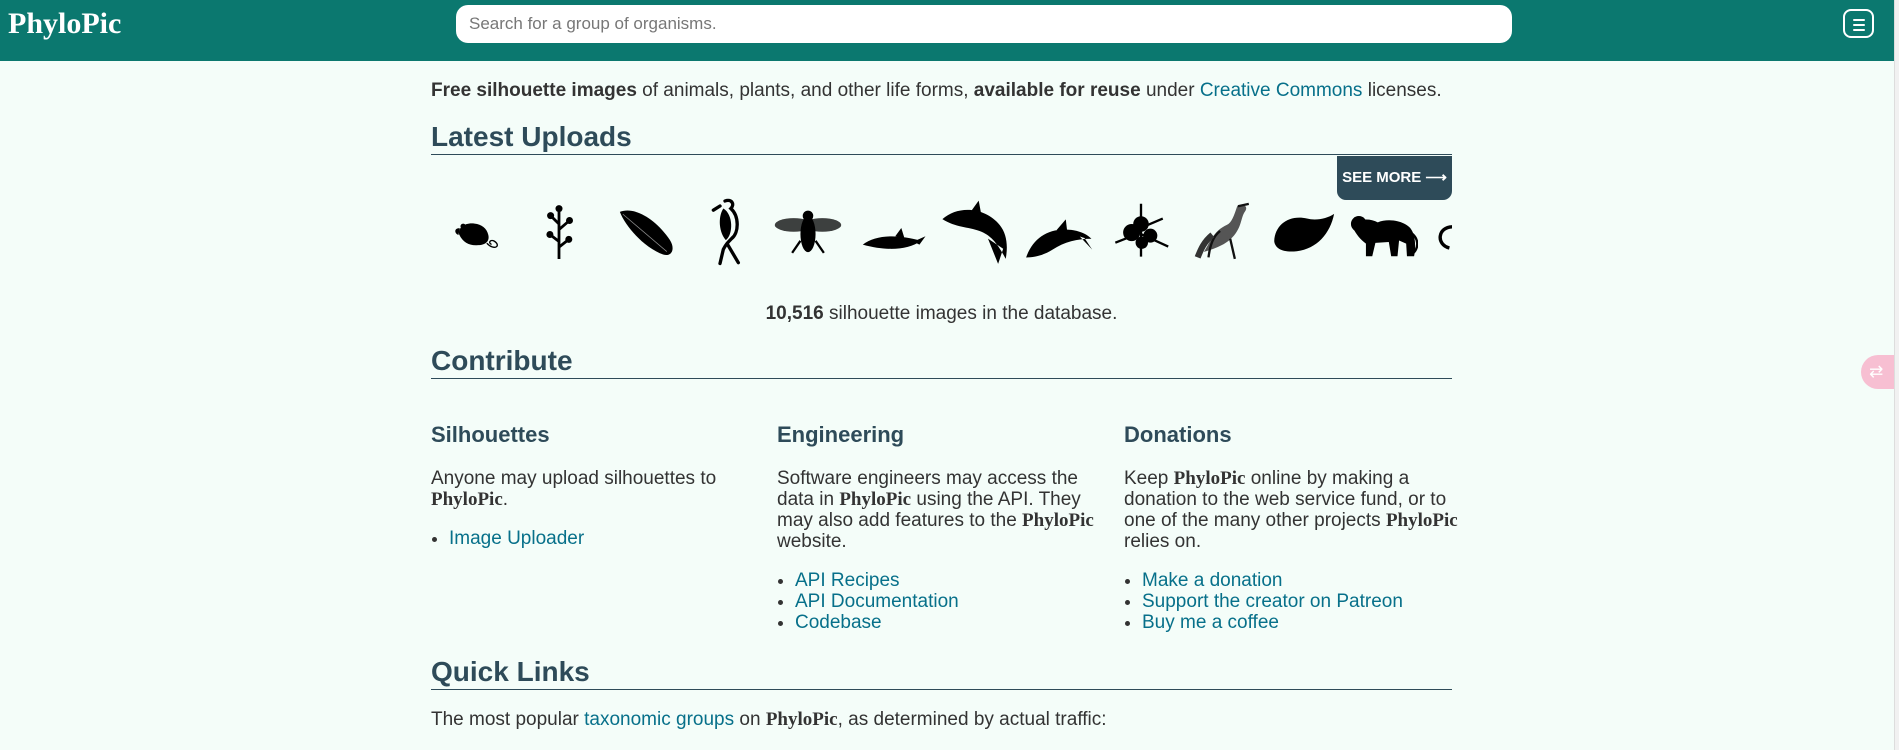 The height and width of the screenshot is (750, 1899). What do you see at coordinates (1212, 580) in the screenshot?
I see `make-donation-link: Make a donation` at bounding box center [1212, 580].